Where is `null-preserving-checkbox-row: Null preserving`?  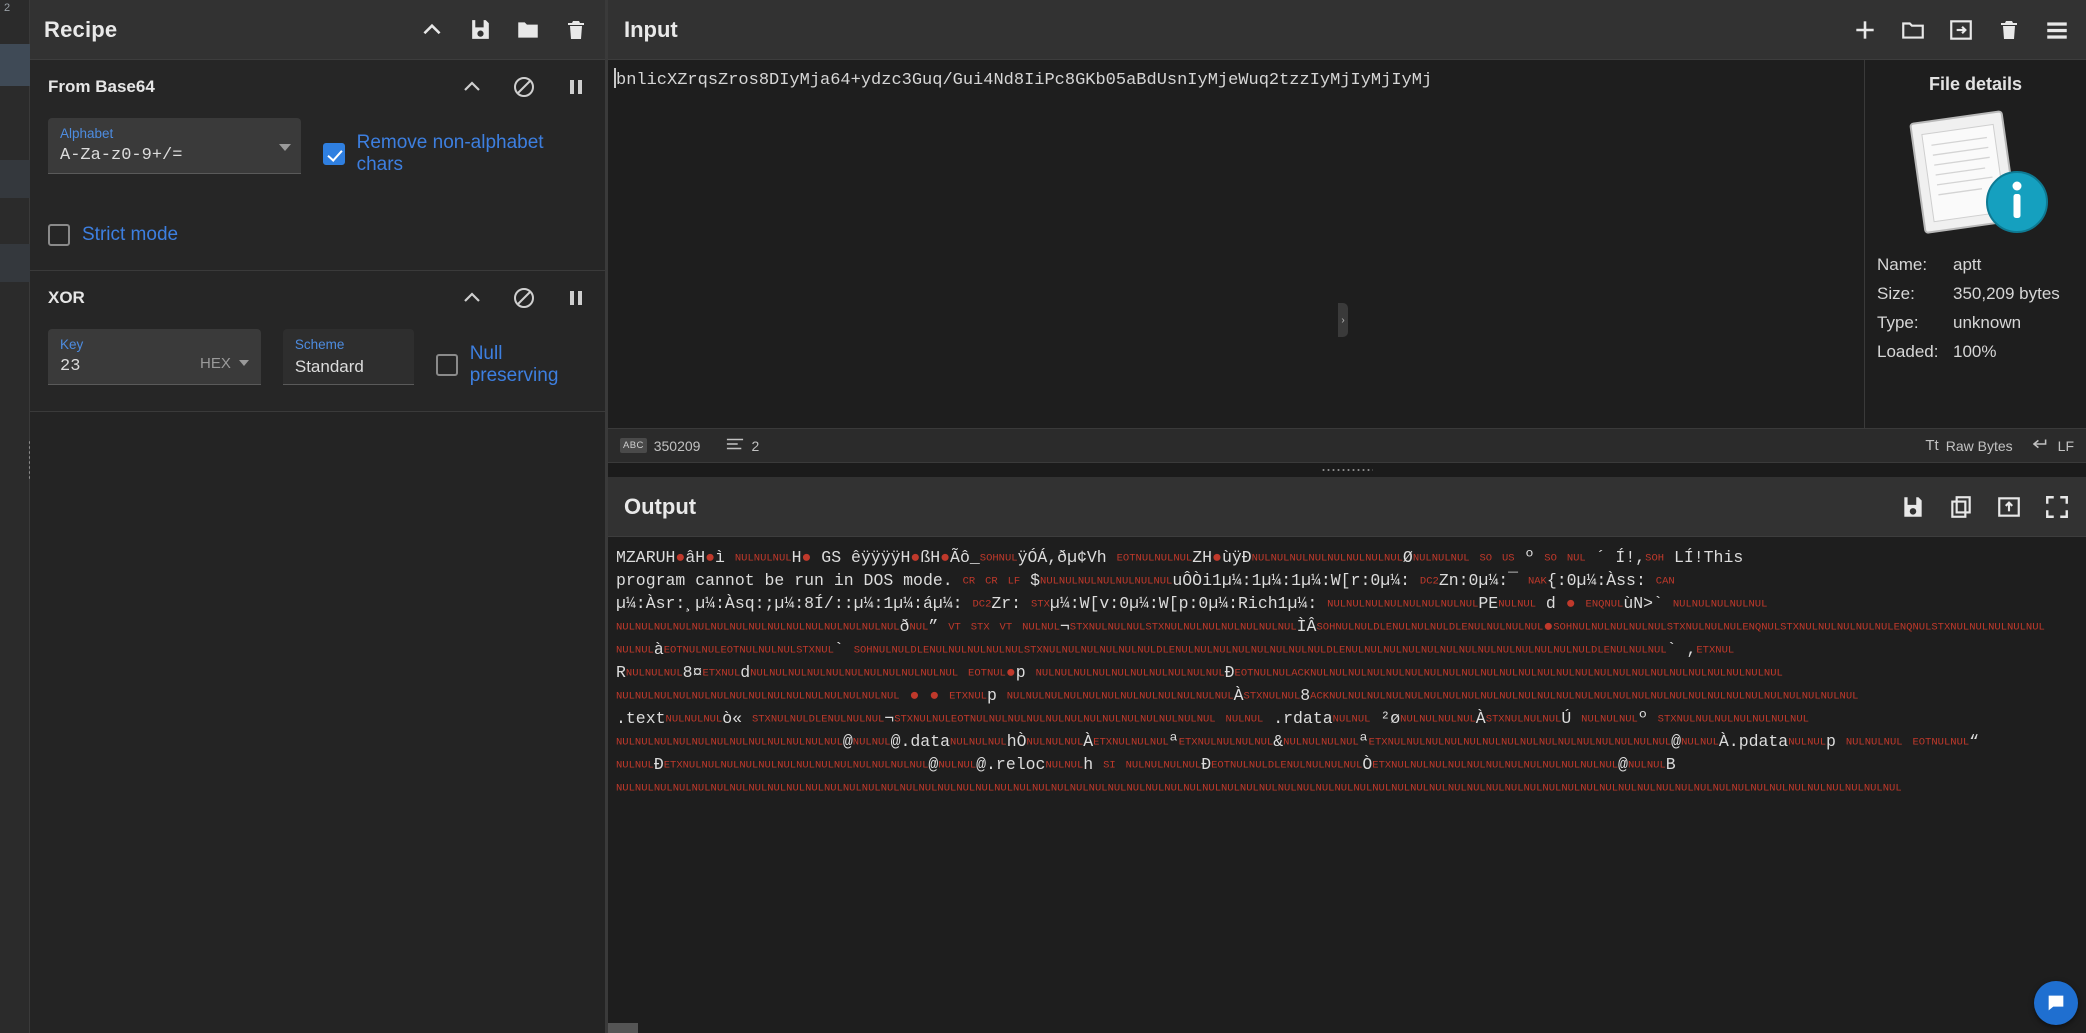
null-preserving-checkbox-row: Null preserving is located at coordinates (512, 358).